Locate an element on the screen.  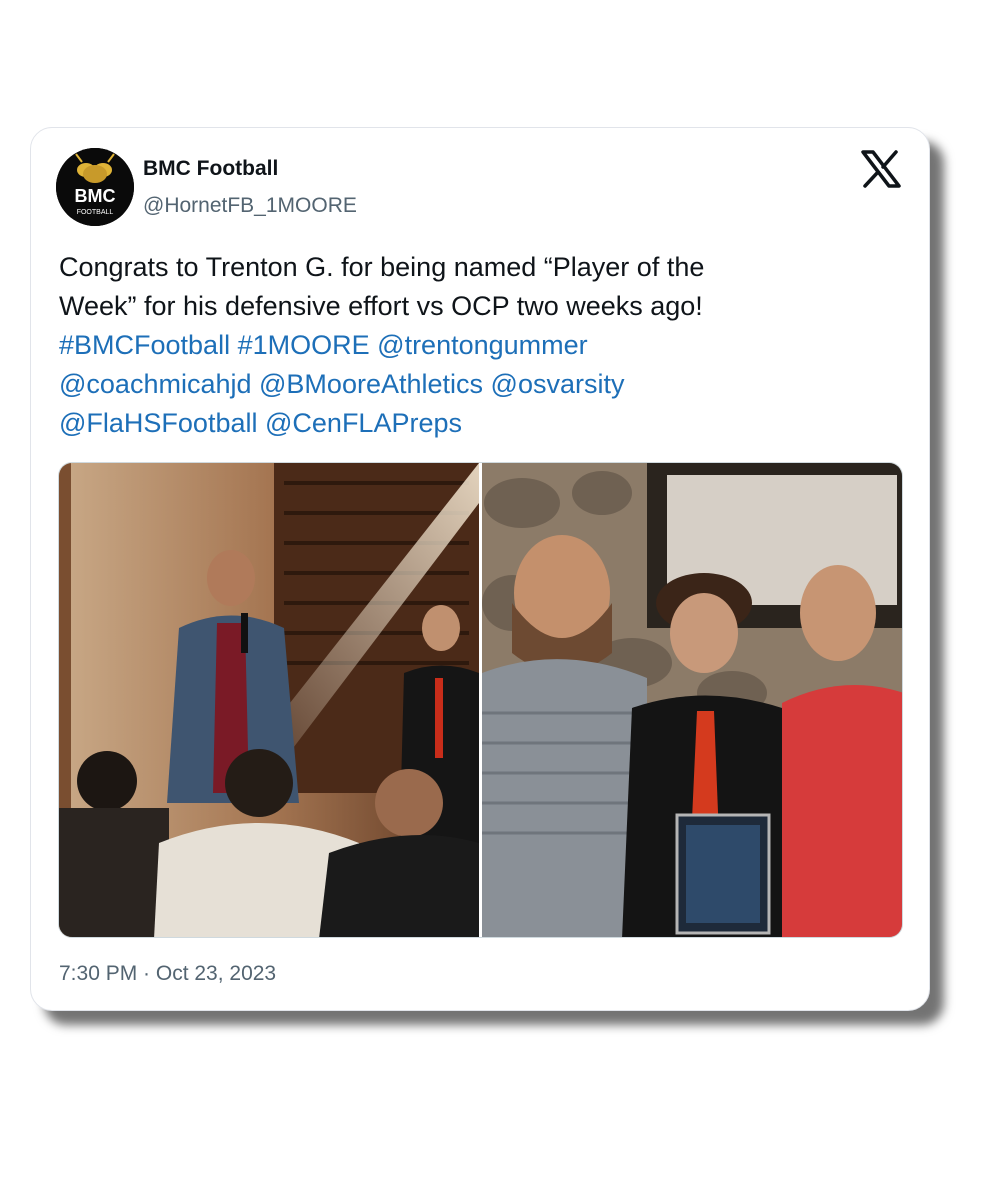
mention-link: @osvarsity is located at coordinates (558, 384).